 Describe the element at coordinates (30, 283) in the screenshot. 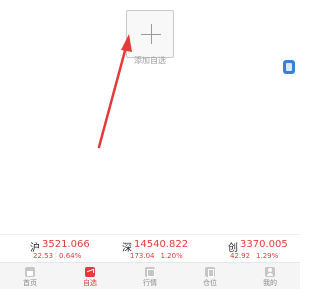

I see `nav-item-label: 首页` at that location.